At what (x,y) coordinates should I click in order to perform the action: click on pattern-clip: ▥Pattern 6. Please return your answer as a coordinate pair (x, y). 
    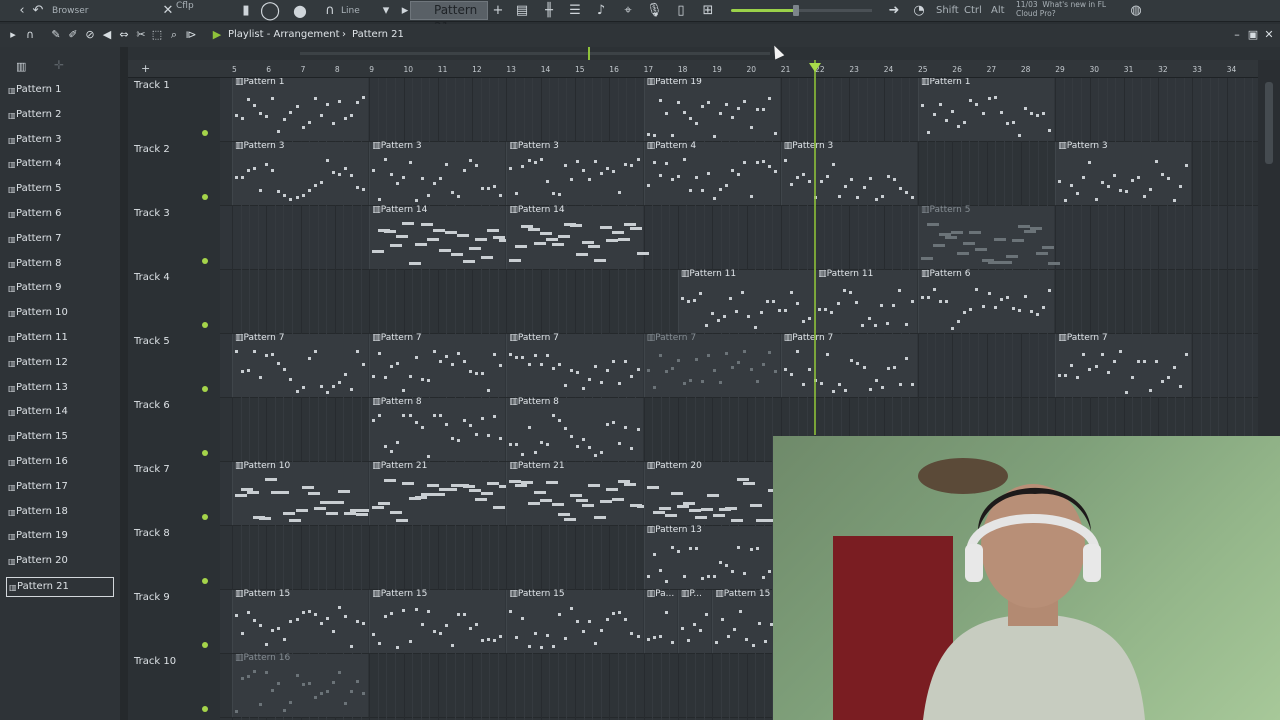
    Looking at the image, I should click on (986, 301).